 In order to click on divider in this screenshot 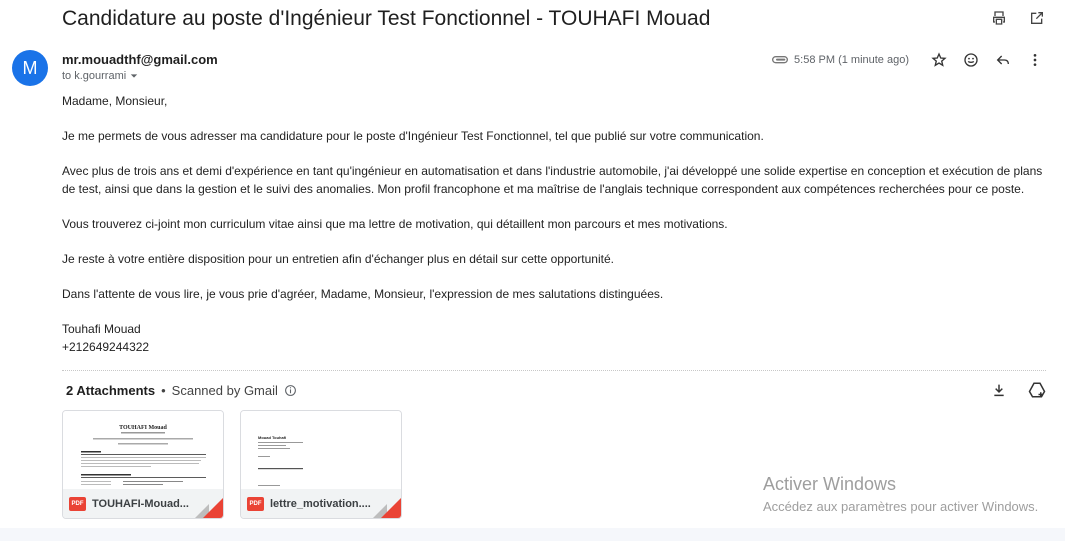, I will do `click(554, 370)`.